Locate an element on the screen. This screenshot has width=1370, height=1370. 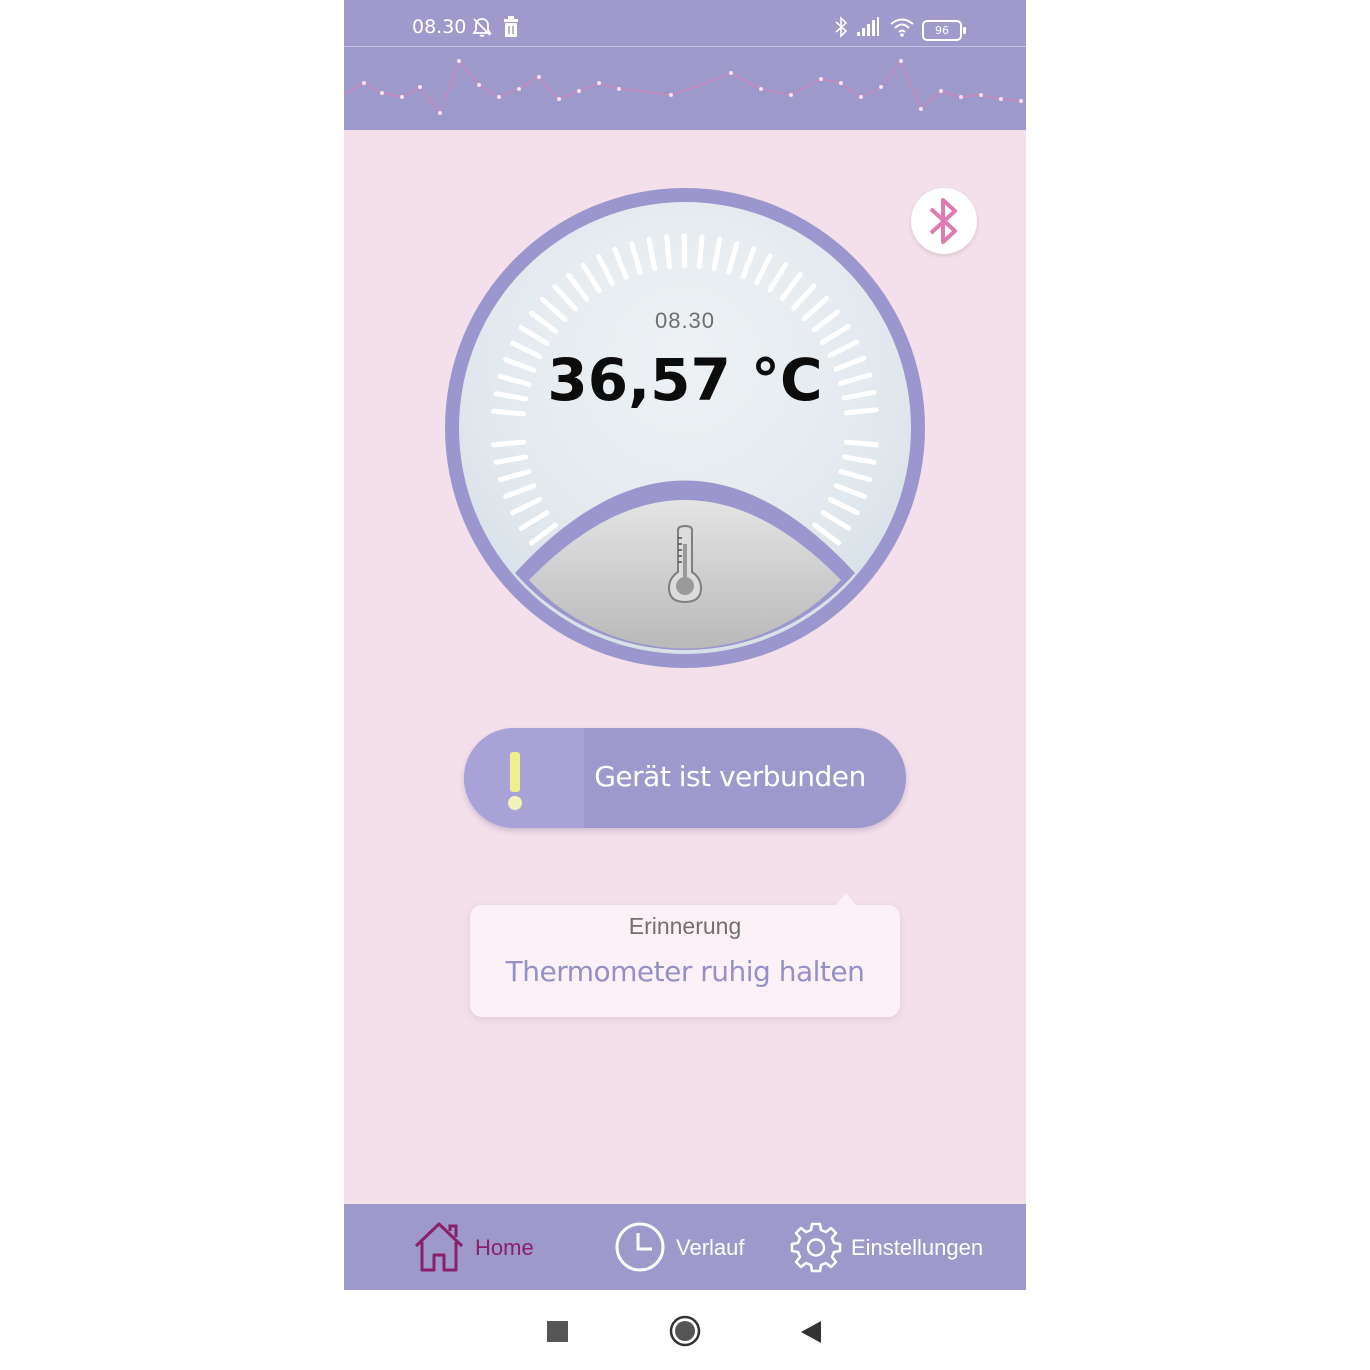
temperature-dial: 08.30 36,57 °C is located at coordinates (685, 428).